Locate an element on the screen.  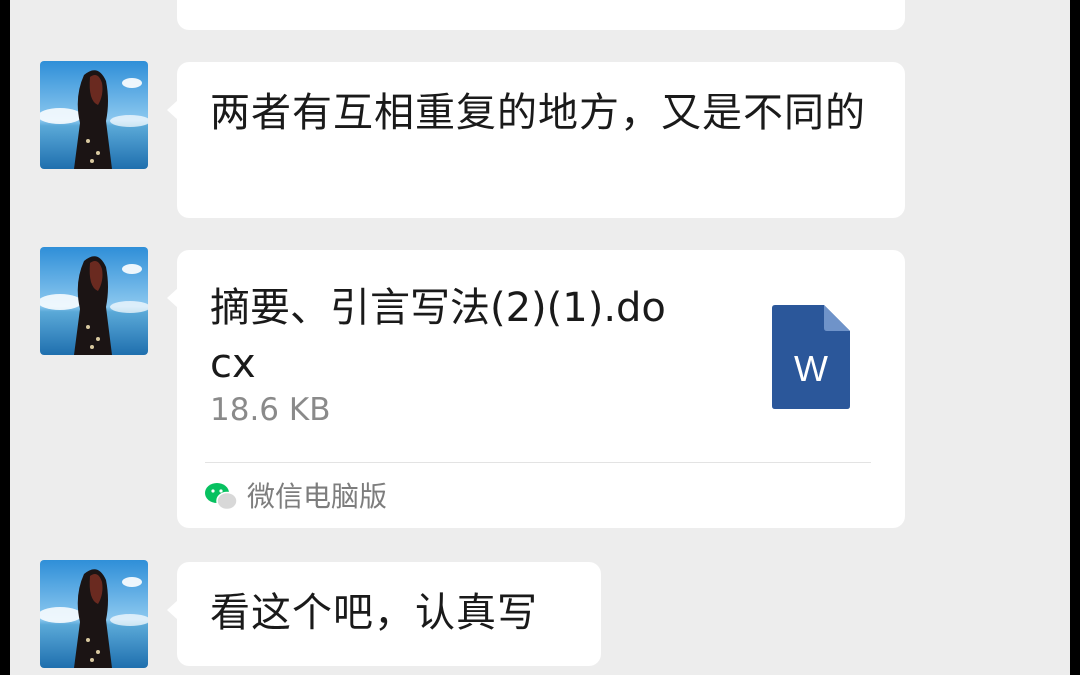
wechat-icon is located at coordinates (221, 496).